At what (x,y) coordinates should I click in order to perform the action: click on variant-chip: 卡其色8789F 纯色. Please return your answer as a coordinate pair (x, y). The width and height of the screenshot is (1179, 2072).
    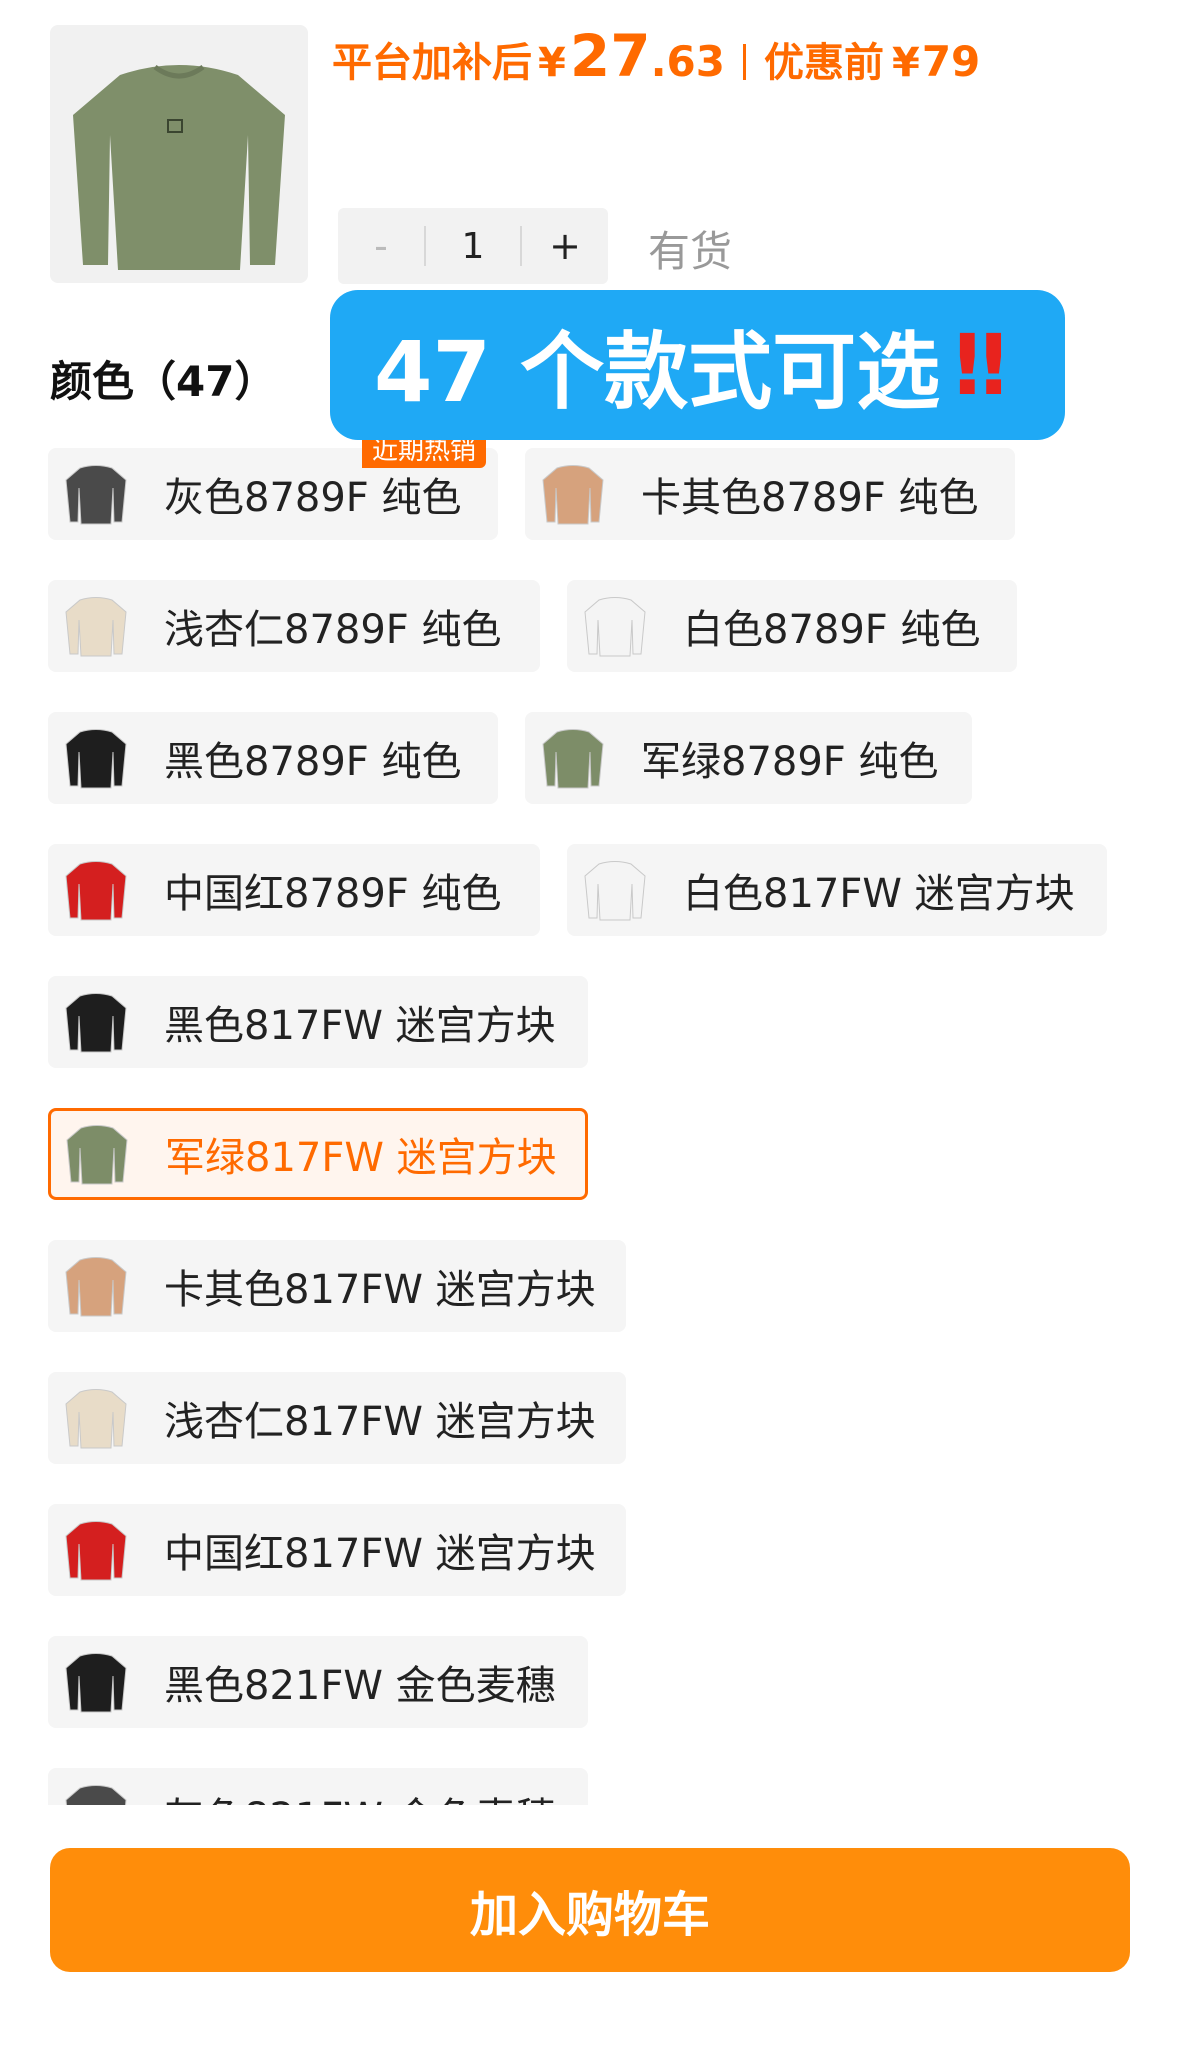
    Looking at the image, I should click on (770, 494).